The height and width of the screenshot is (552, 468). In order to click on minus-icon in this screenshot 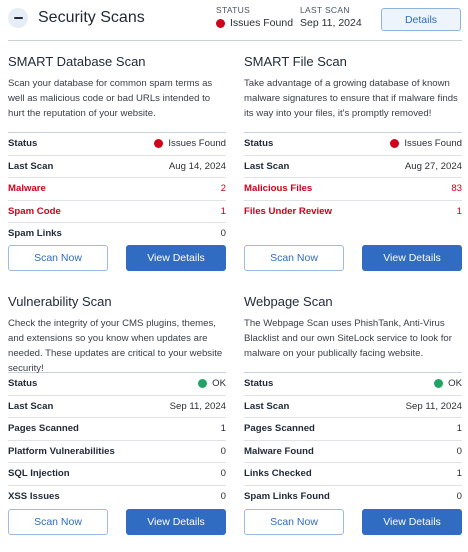, I will do `click(18, 18)`.